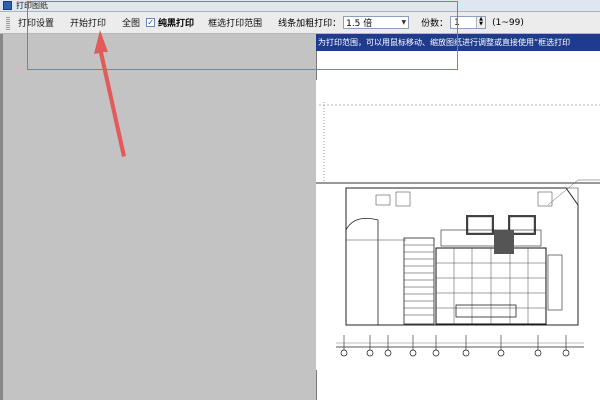 This screenshot has width=600, height=400. Describe the element at coordinates (8, 22) in the screenshot. I see `toolbar-grip` at that location.